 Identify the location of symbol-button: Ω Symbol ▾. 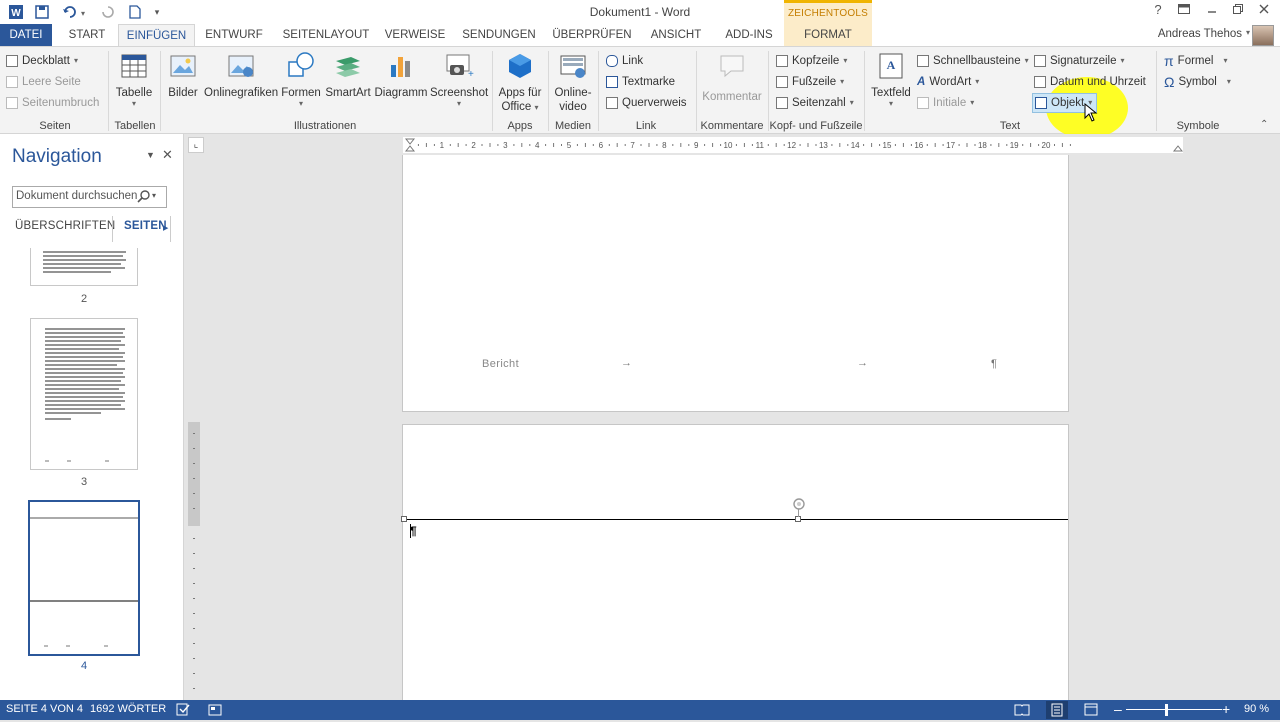
(1197, 82).